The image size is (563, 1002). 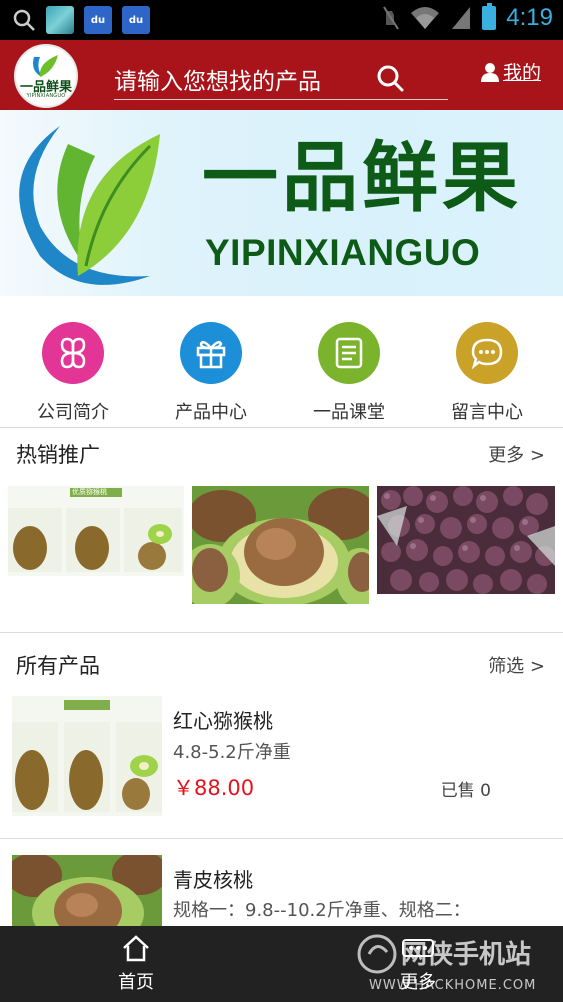 What do you see at coordinates (214, 788) in the screenshot?
I see `product-price: ￥88.00` at bounding box center [214, 788].